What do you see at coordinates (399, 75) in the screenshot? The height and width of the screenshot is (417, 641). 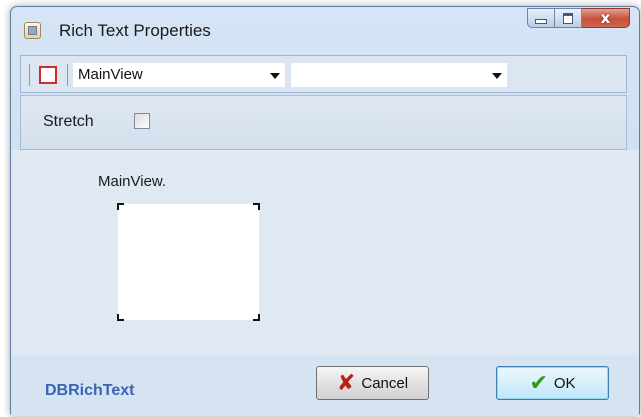 I see `secondary-select` at bounding box center [399, 75].